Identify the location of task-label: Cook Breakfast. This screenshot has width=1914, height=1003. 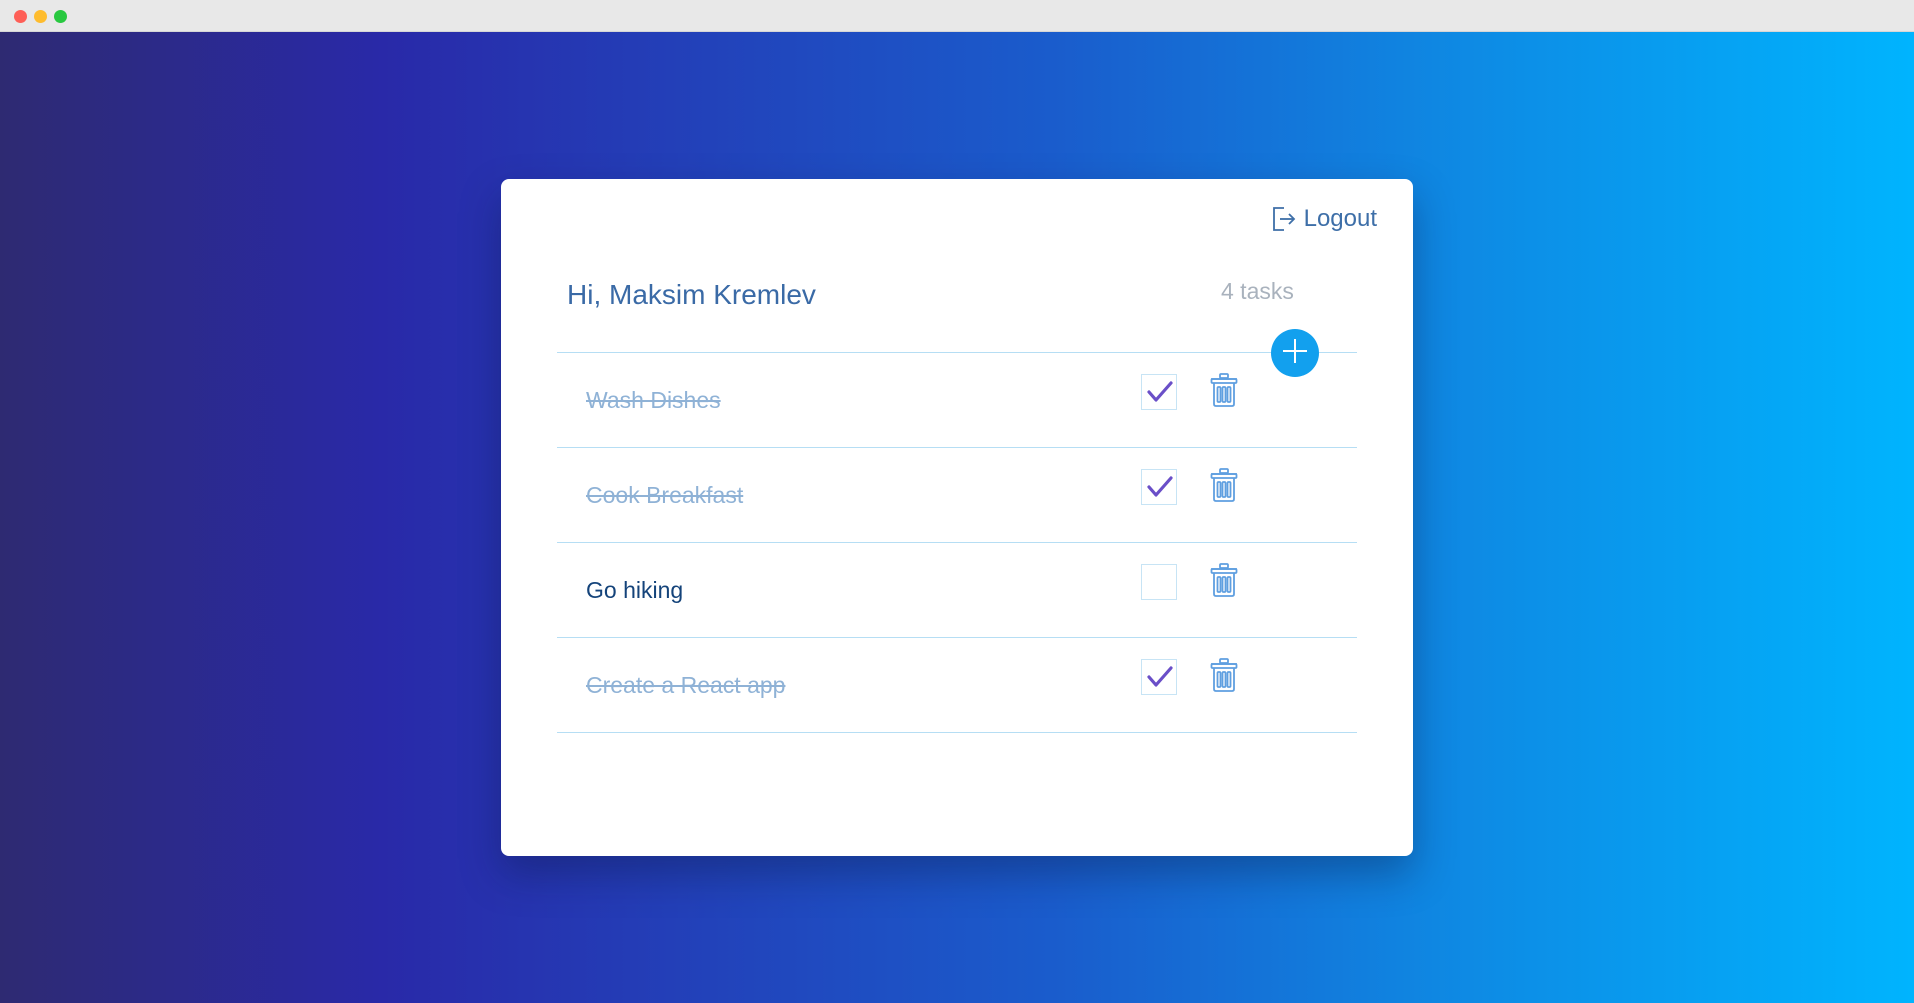
(665, 495).